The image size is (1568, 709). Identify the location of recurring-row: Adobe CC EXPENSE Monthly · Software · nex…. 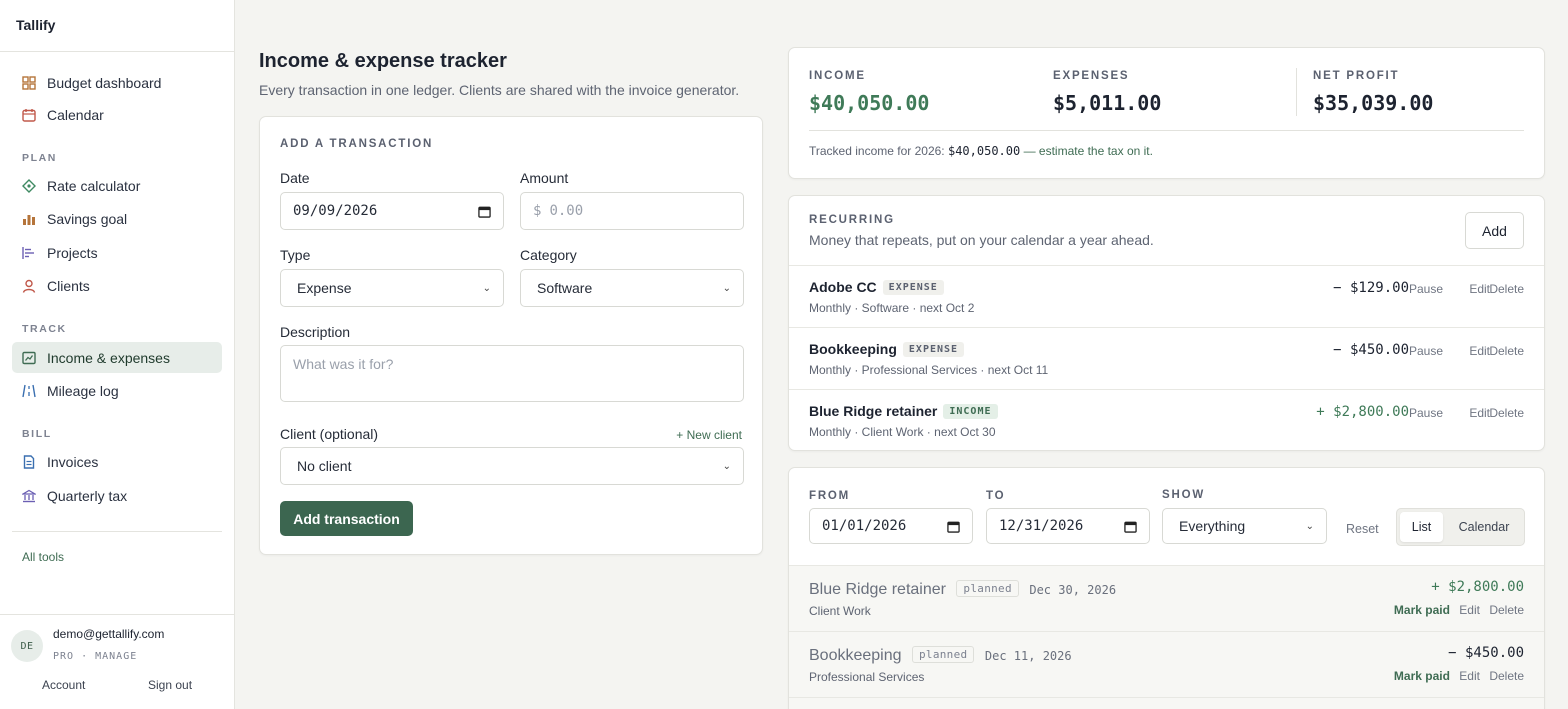
(1166, 296).